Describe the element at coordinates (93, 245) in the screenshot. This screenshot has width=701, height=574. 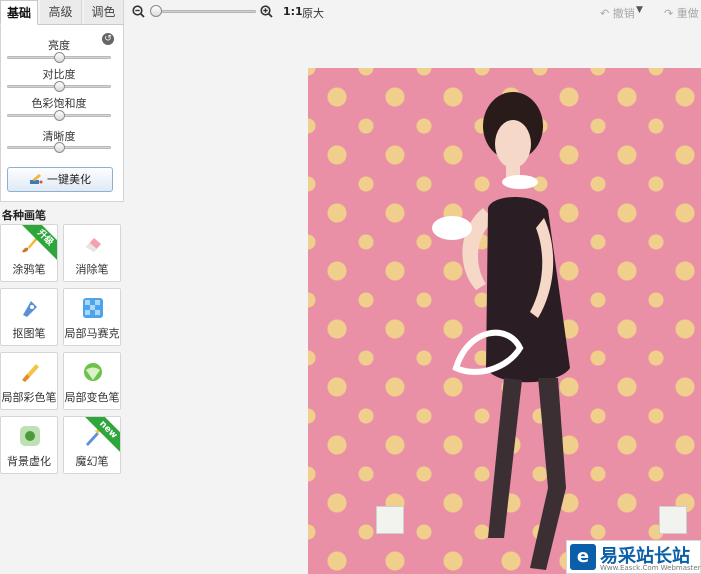
I see `eraser-icon` at that location.